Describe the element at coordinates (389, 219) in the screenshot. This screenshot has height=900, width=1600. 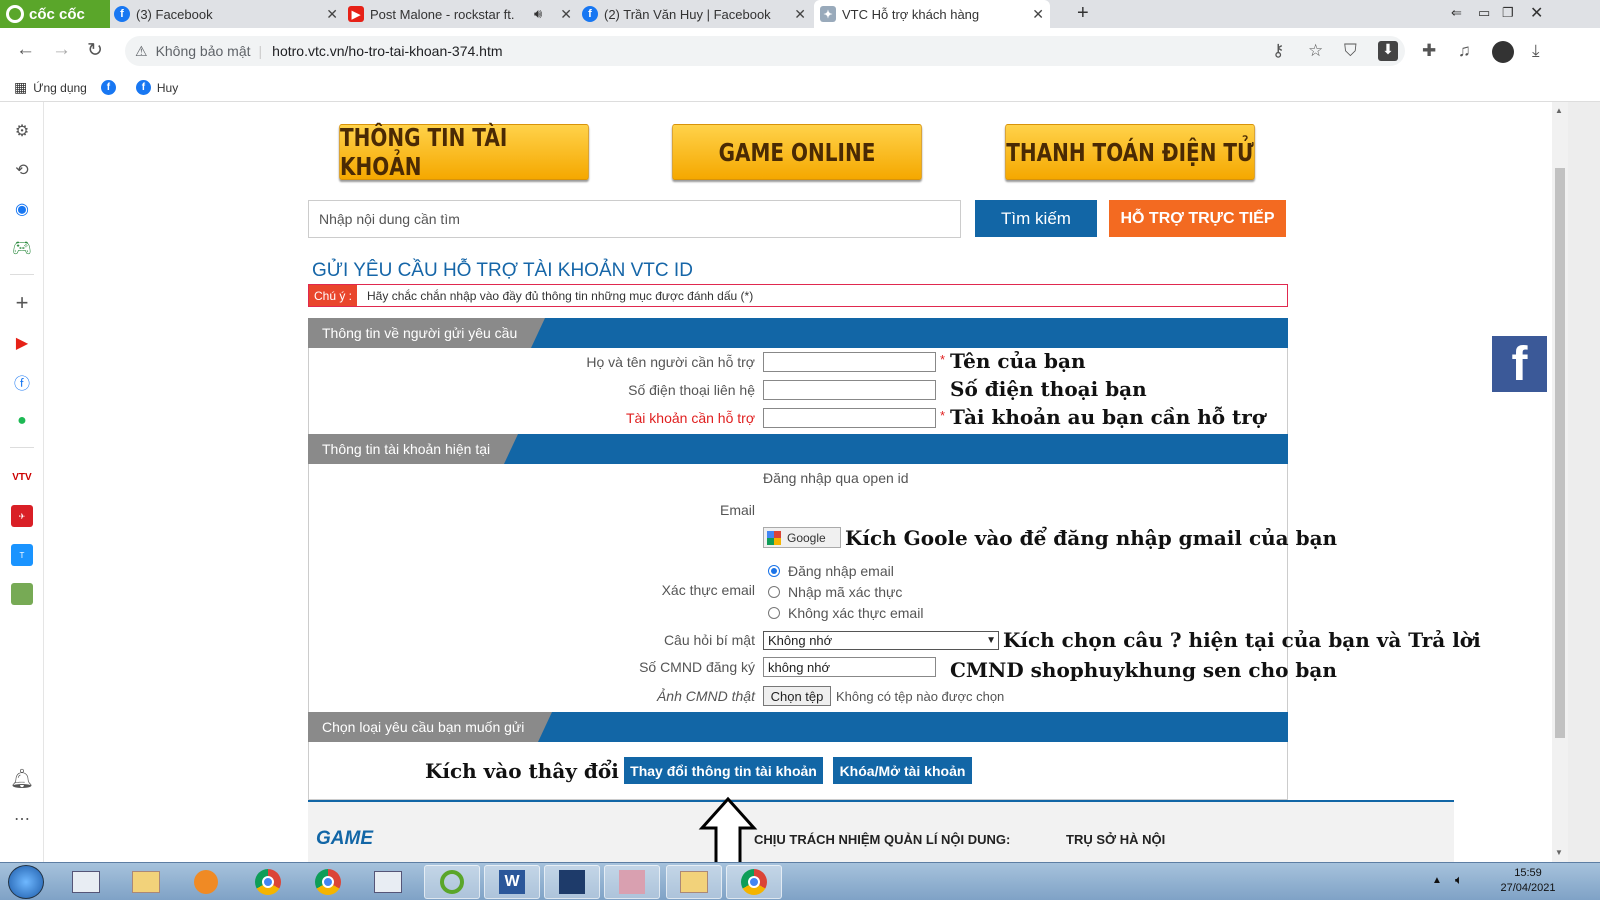
I see `search-placeholder: Nhập nội dung cần tìm` at that location.